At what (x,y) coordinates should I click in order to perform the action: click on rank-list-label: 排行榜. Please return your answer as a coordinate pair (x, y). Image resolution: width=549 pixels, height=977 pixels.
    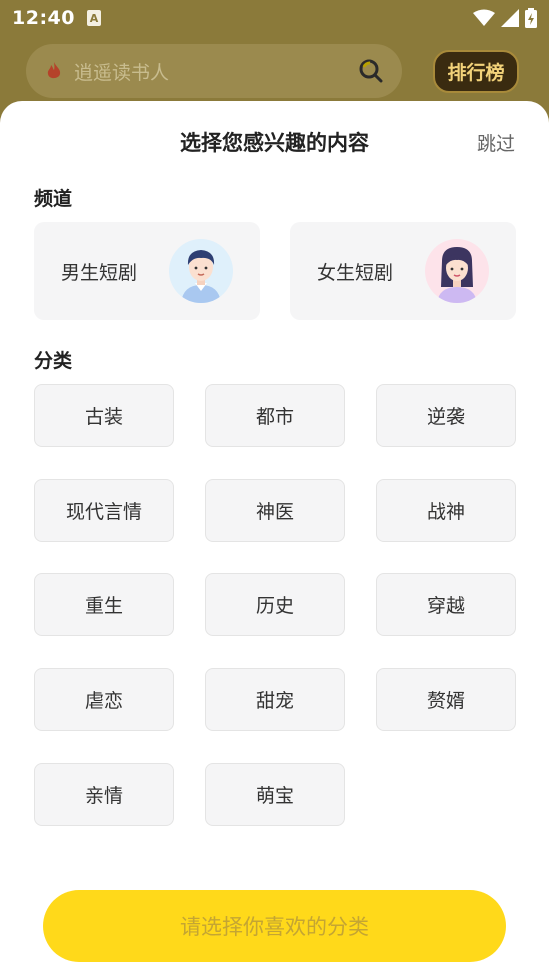
    Looking at the image, I should click on (476, 71).